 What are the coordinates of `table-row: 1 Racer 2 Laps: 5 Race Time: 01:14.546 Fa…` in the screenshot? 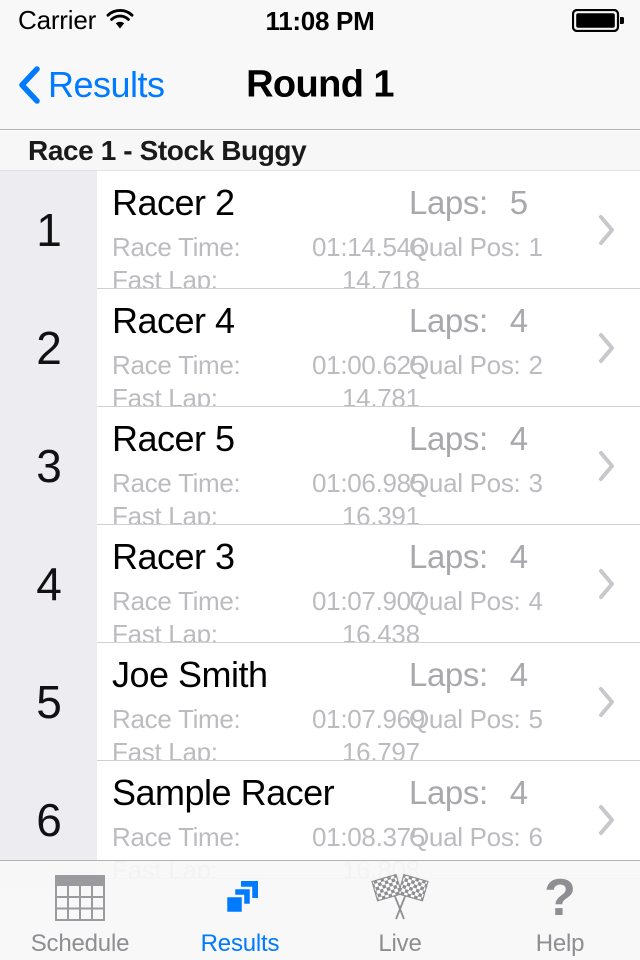 It's located at (320, 233).